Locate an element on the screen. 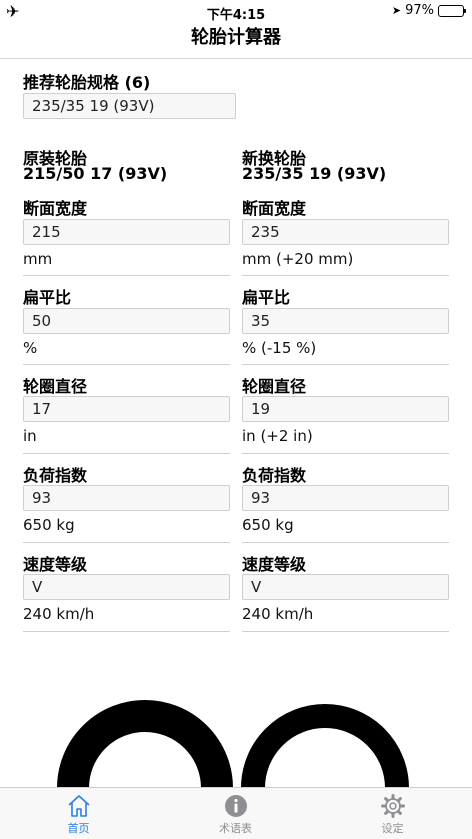  orig-rim-input: 17 is located at coordinates (126, 409).